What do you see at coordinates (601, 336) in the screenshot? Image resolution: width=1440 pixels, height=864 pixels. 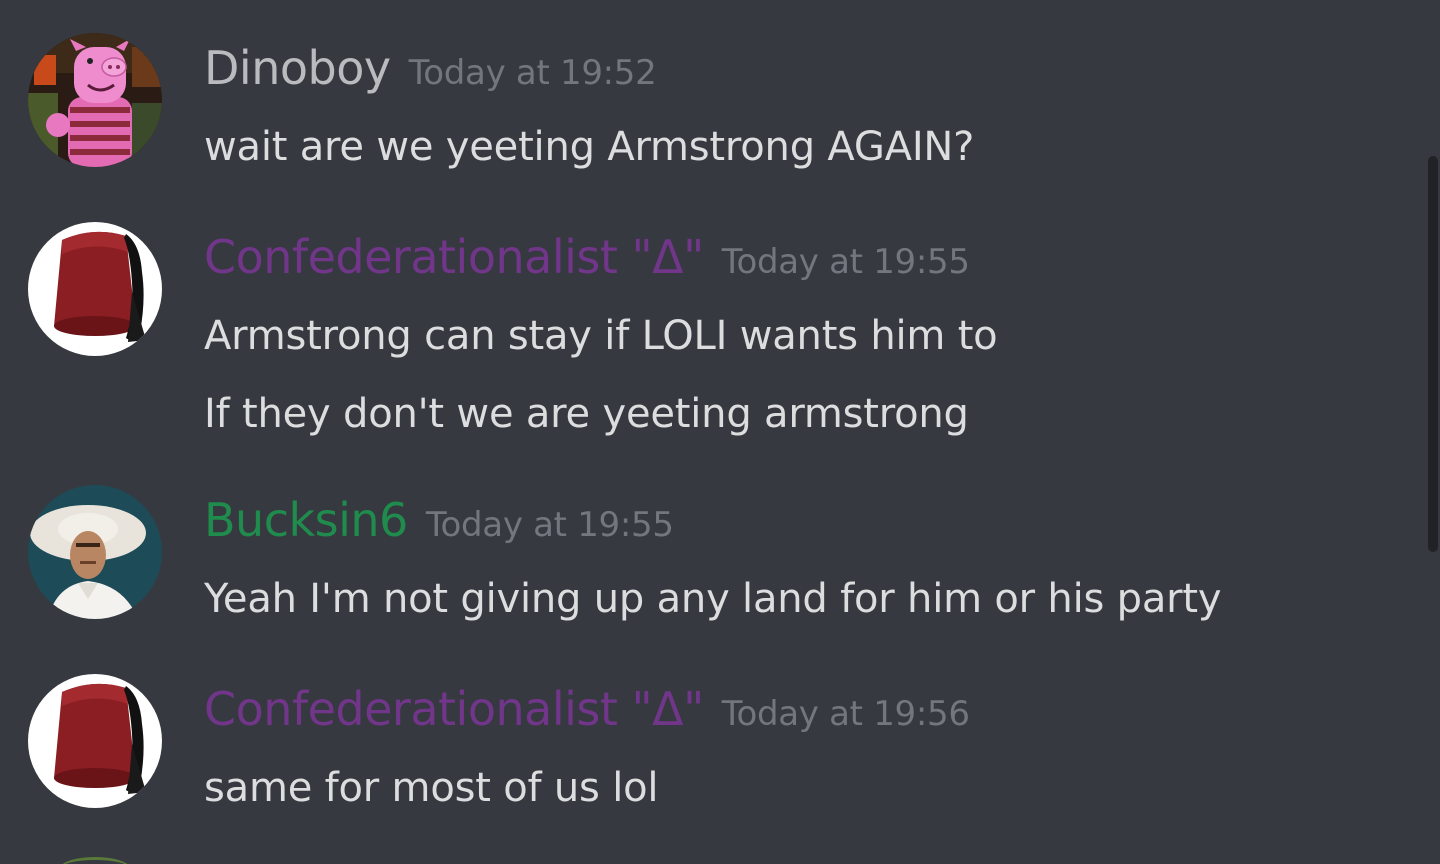 I see `message-text: Armstrong can stay if LOLI wants him to` at bounding box center [601, 336].